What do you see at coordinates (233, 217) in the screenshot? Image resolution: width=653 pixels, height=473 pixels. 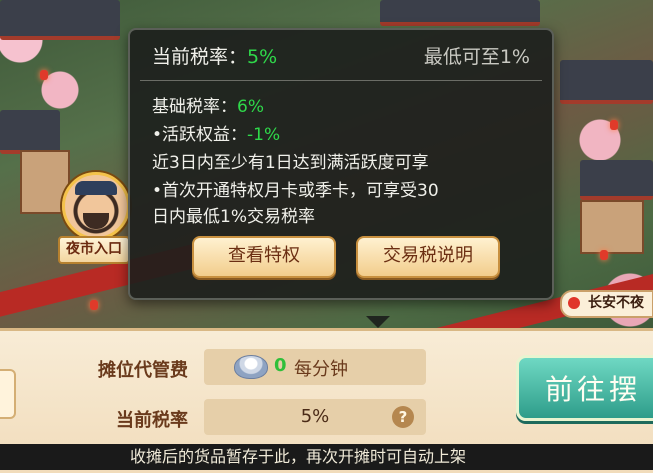 I see `privilege-text-line2: 日内最低1%交易税率` at bounding box center [233, 217].